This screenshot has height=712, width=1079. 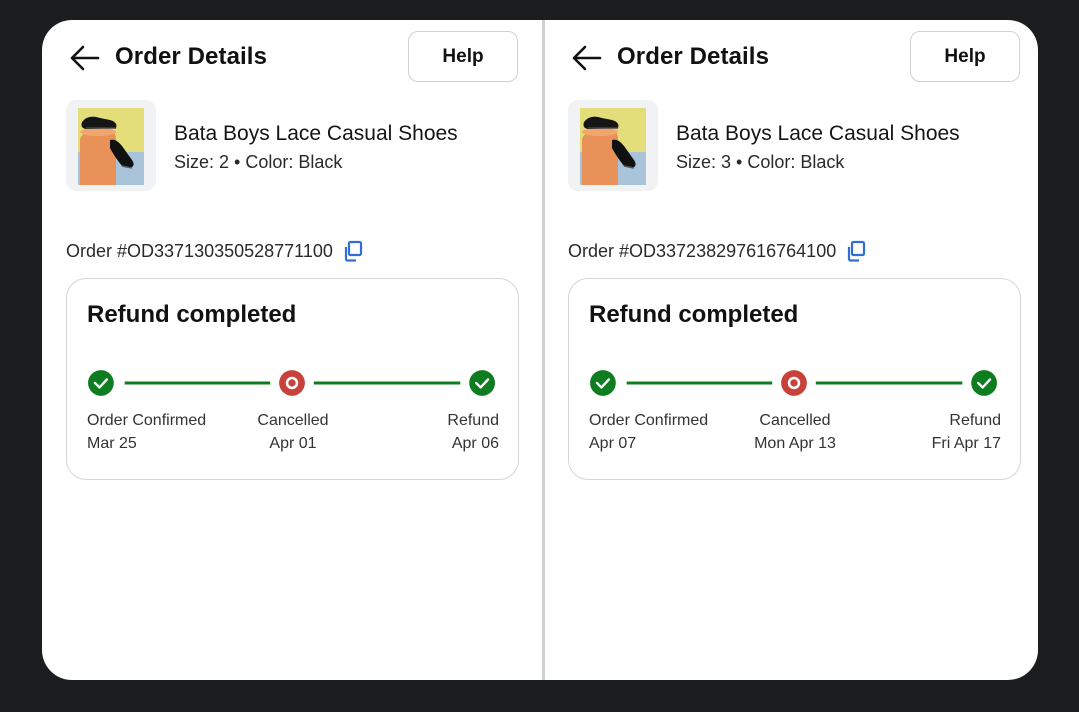 What do you see at coordinates (293, 443) in the screenshot?
I see `step-date: Apr 01` at bounding box center [293, 443].